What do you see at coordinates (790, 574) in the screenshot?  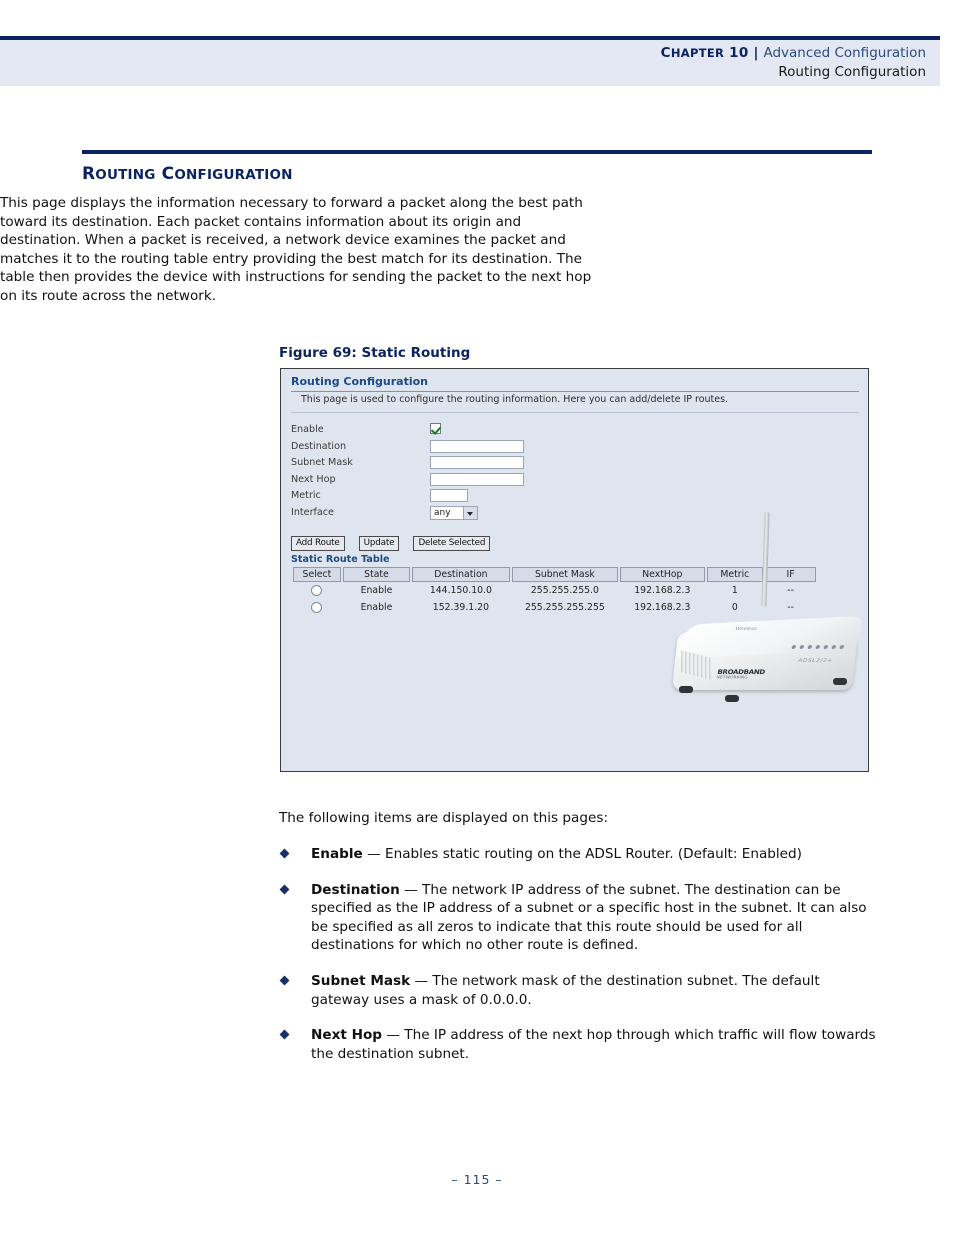 I see `column-header-if: IF` at bounding box center [790, 574].